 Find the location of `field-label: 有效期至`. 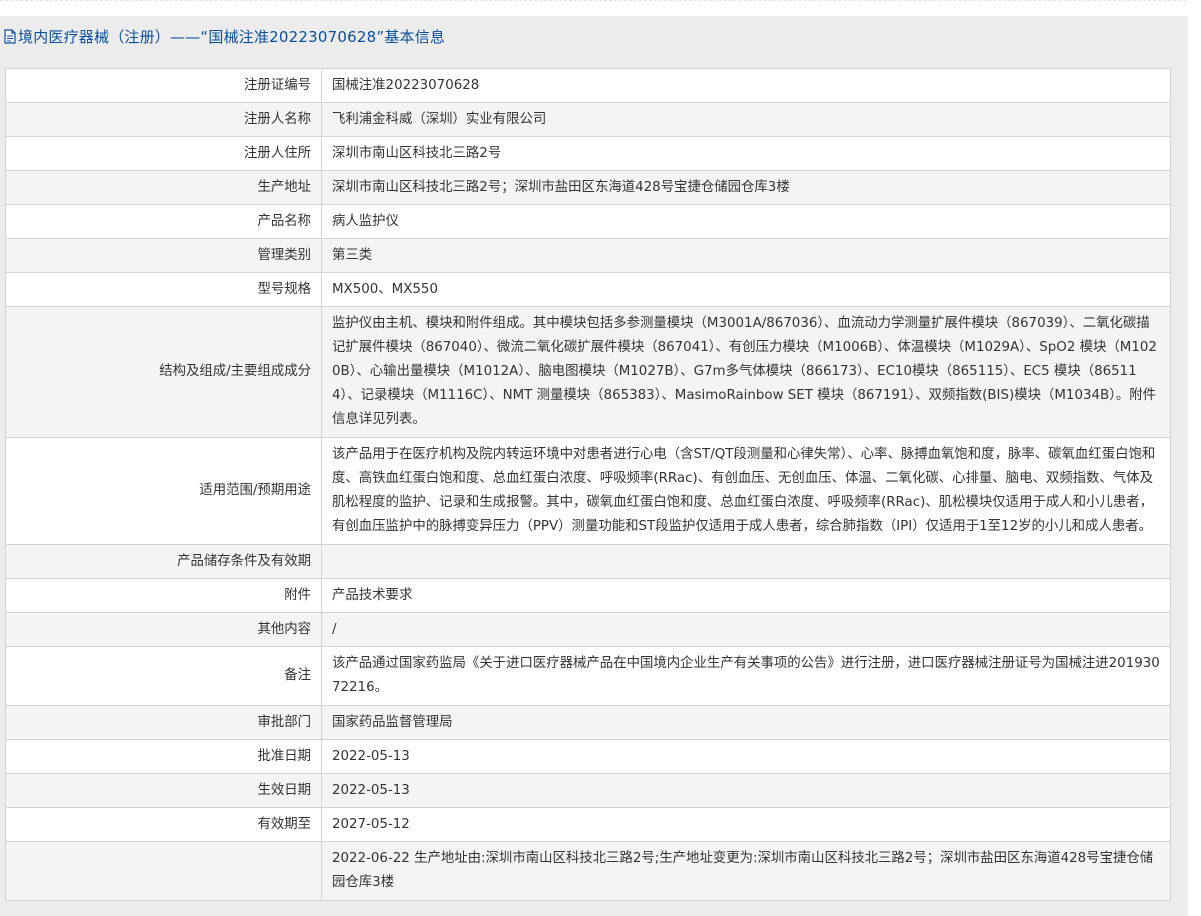

field-label: 有效期至 is located at coordinates (163, 824).